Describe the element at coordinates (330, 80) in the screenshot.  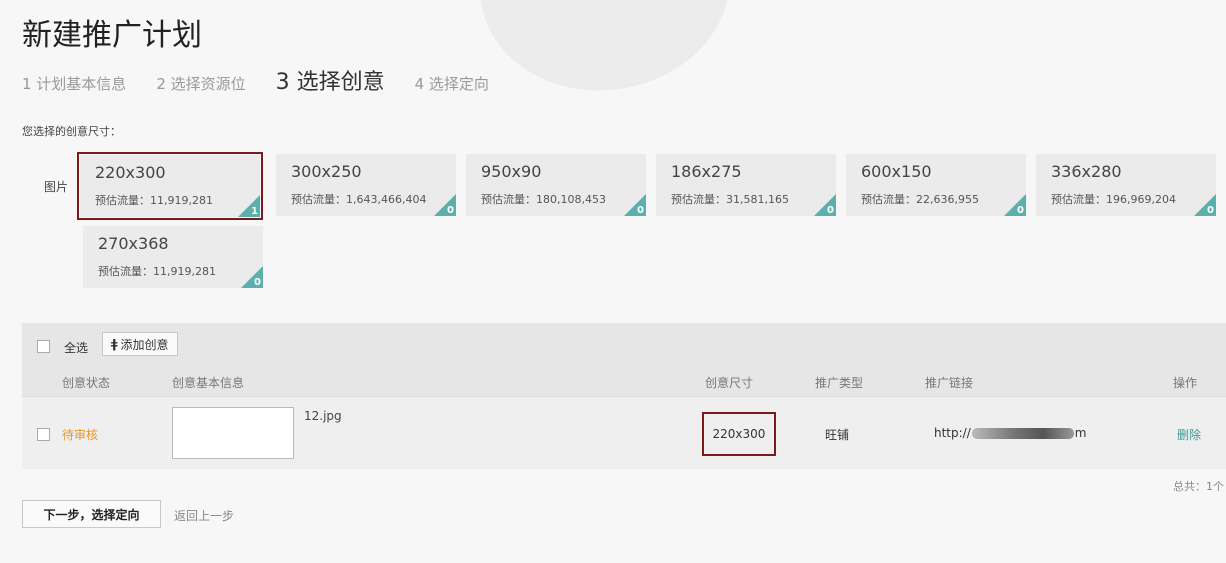
I see `step-3-active: 3 选择创意` at that location.